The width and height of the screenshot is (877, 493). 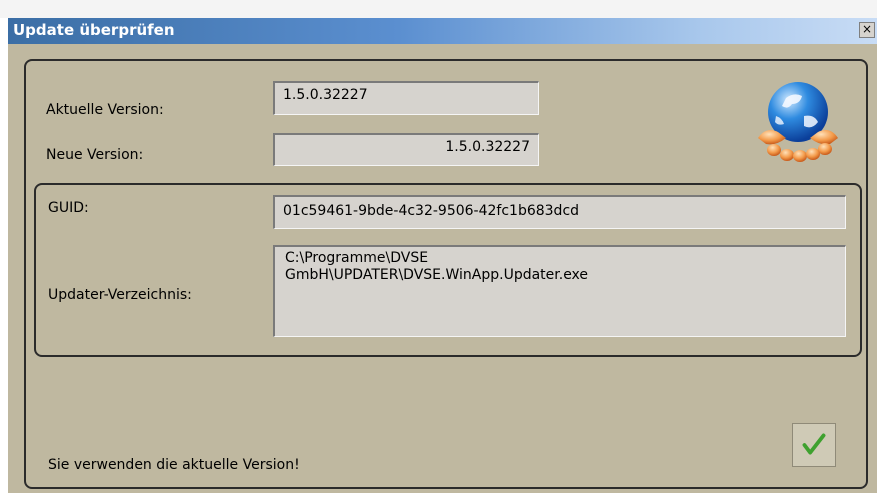 I want to click on checkmark-icon, so click(x=814, y=444).